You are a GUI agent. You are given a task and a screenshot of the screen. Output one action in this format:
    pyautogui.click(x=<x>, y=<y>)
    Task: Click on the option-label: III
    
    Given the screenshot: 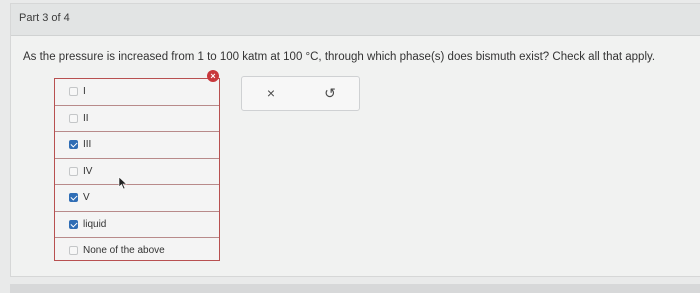 What is the action you would take?
    pyautogui.click(x=87, y=144)
    